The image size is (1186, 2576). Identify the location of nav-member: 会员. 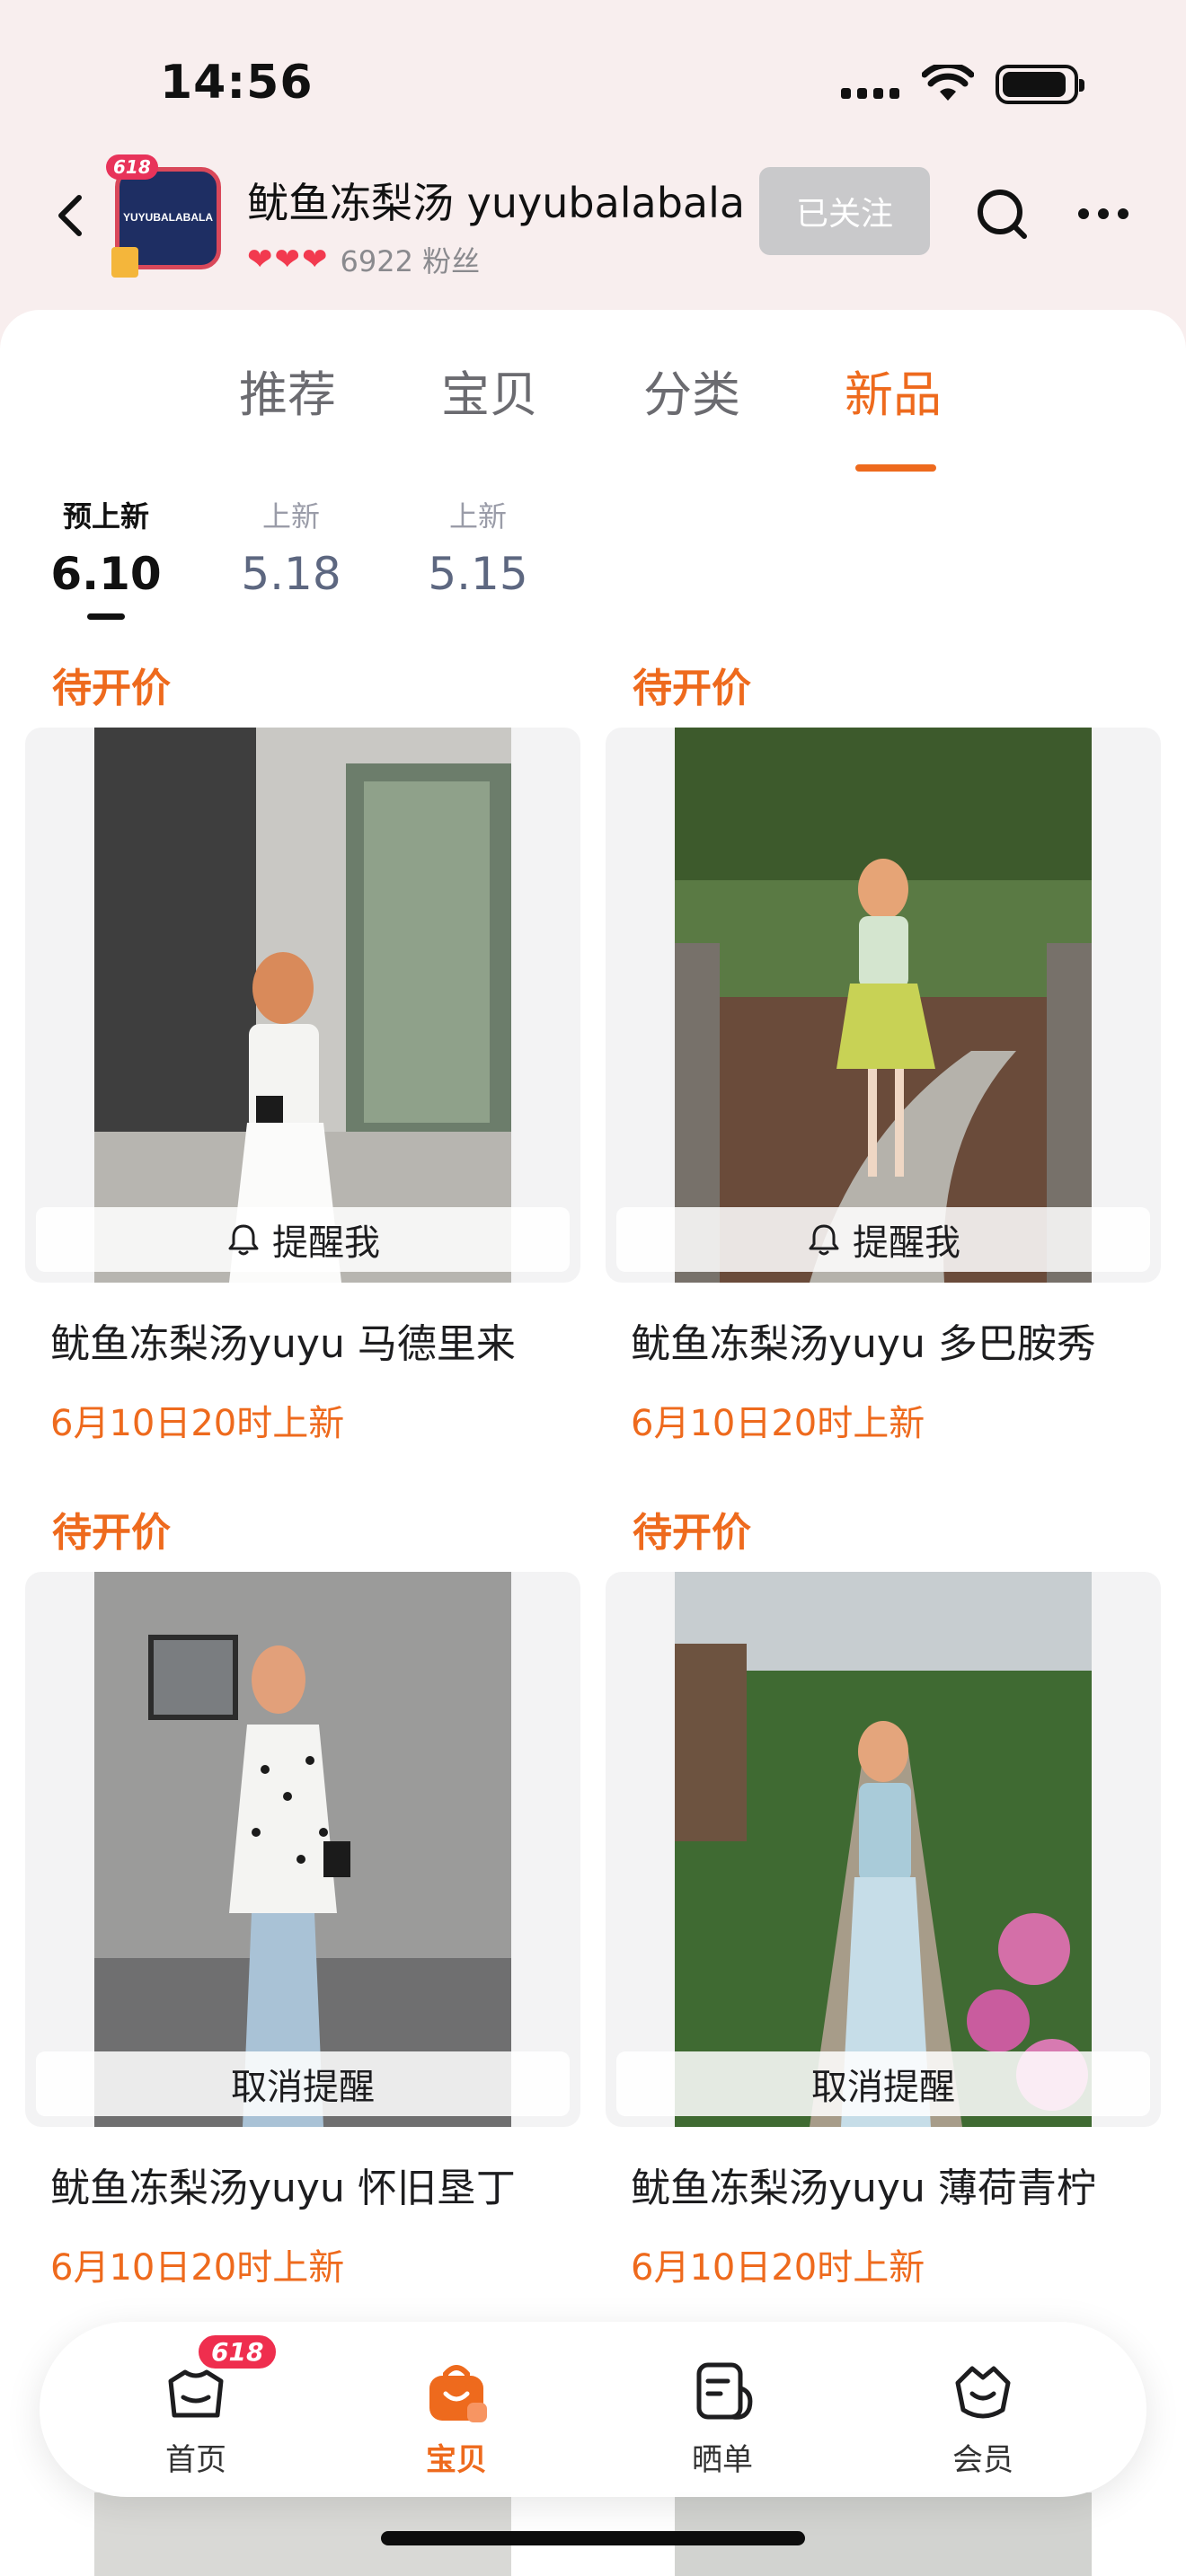
(983, 2417).